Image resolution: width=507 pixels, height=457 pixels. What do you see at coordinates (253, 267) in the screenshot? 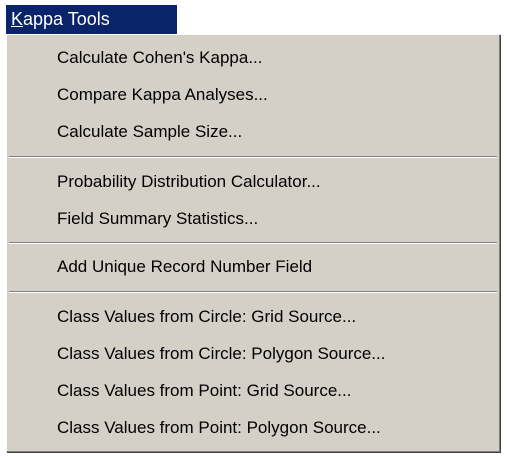
I see `menu-item-add-unique-record-number-field: Add Unique Record Number Field` at bounding box center [253, 267].